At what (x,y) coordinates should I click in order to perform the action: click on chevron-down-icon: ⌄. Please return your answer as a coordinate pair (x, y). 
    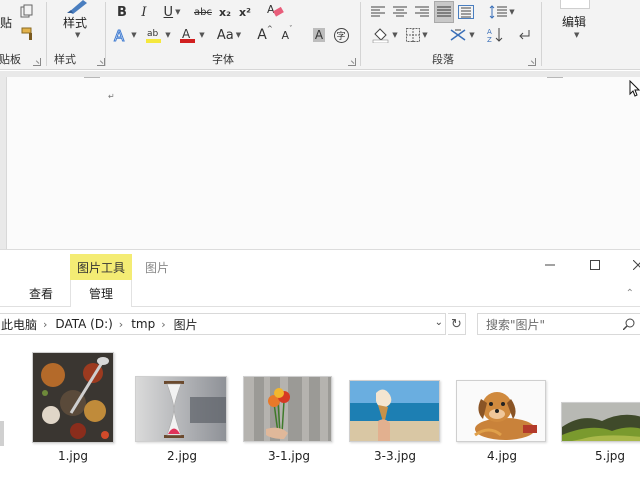
    Looking at the image, I should click on (439, 322).